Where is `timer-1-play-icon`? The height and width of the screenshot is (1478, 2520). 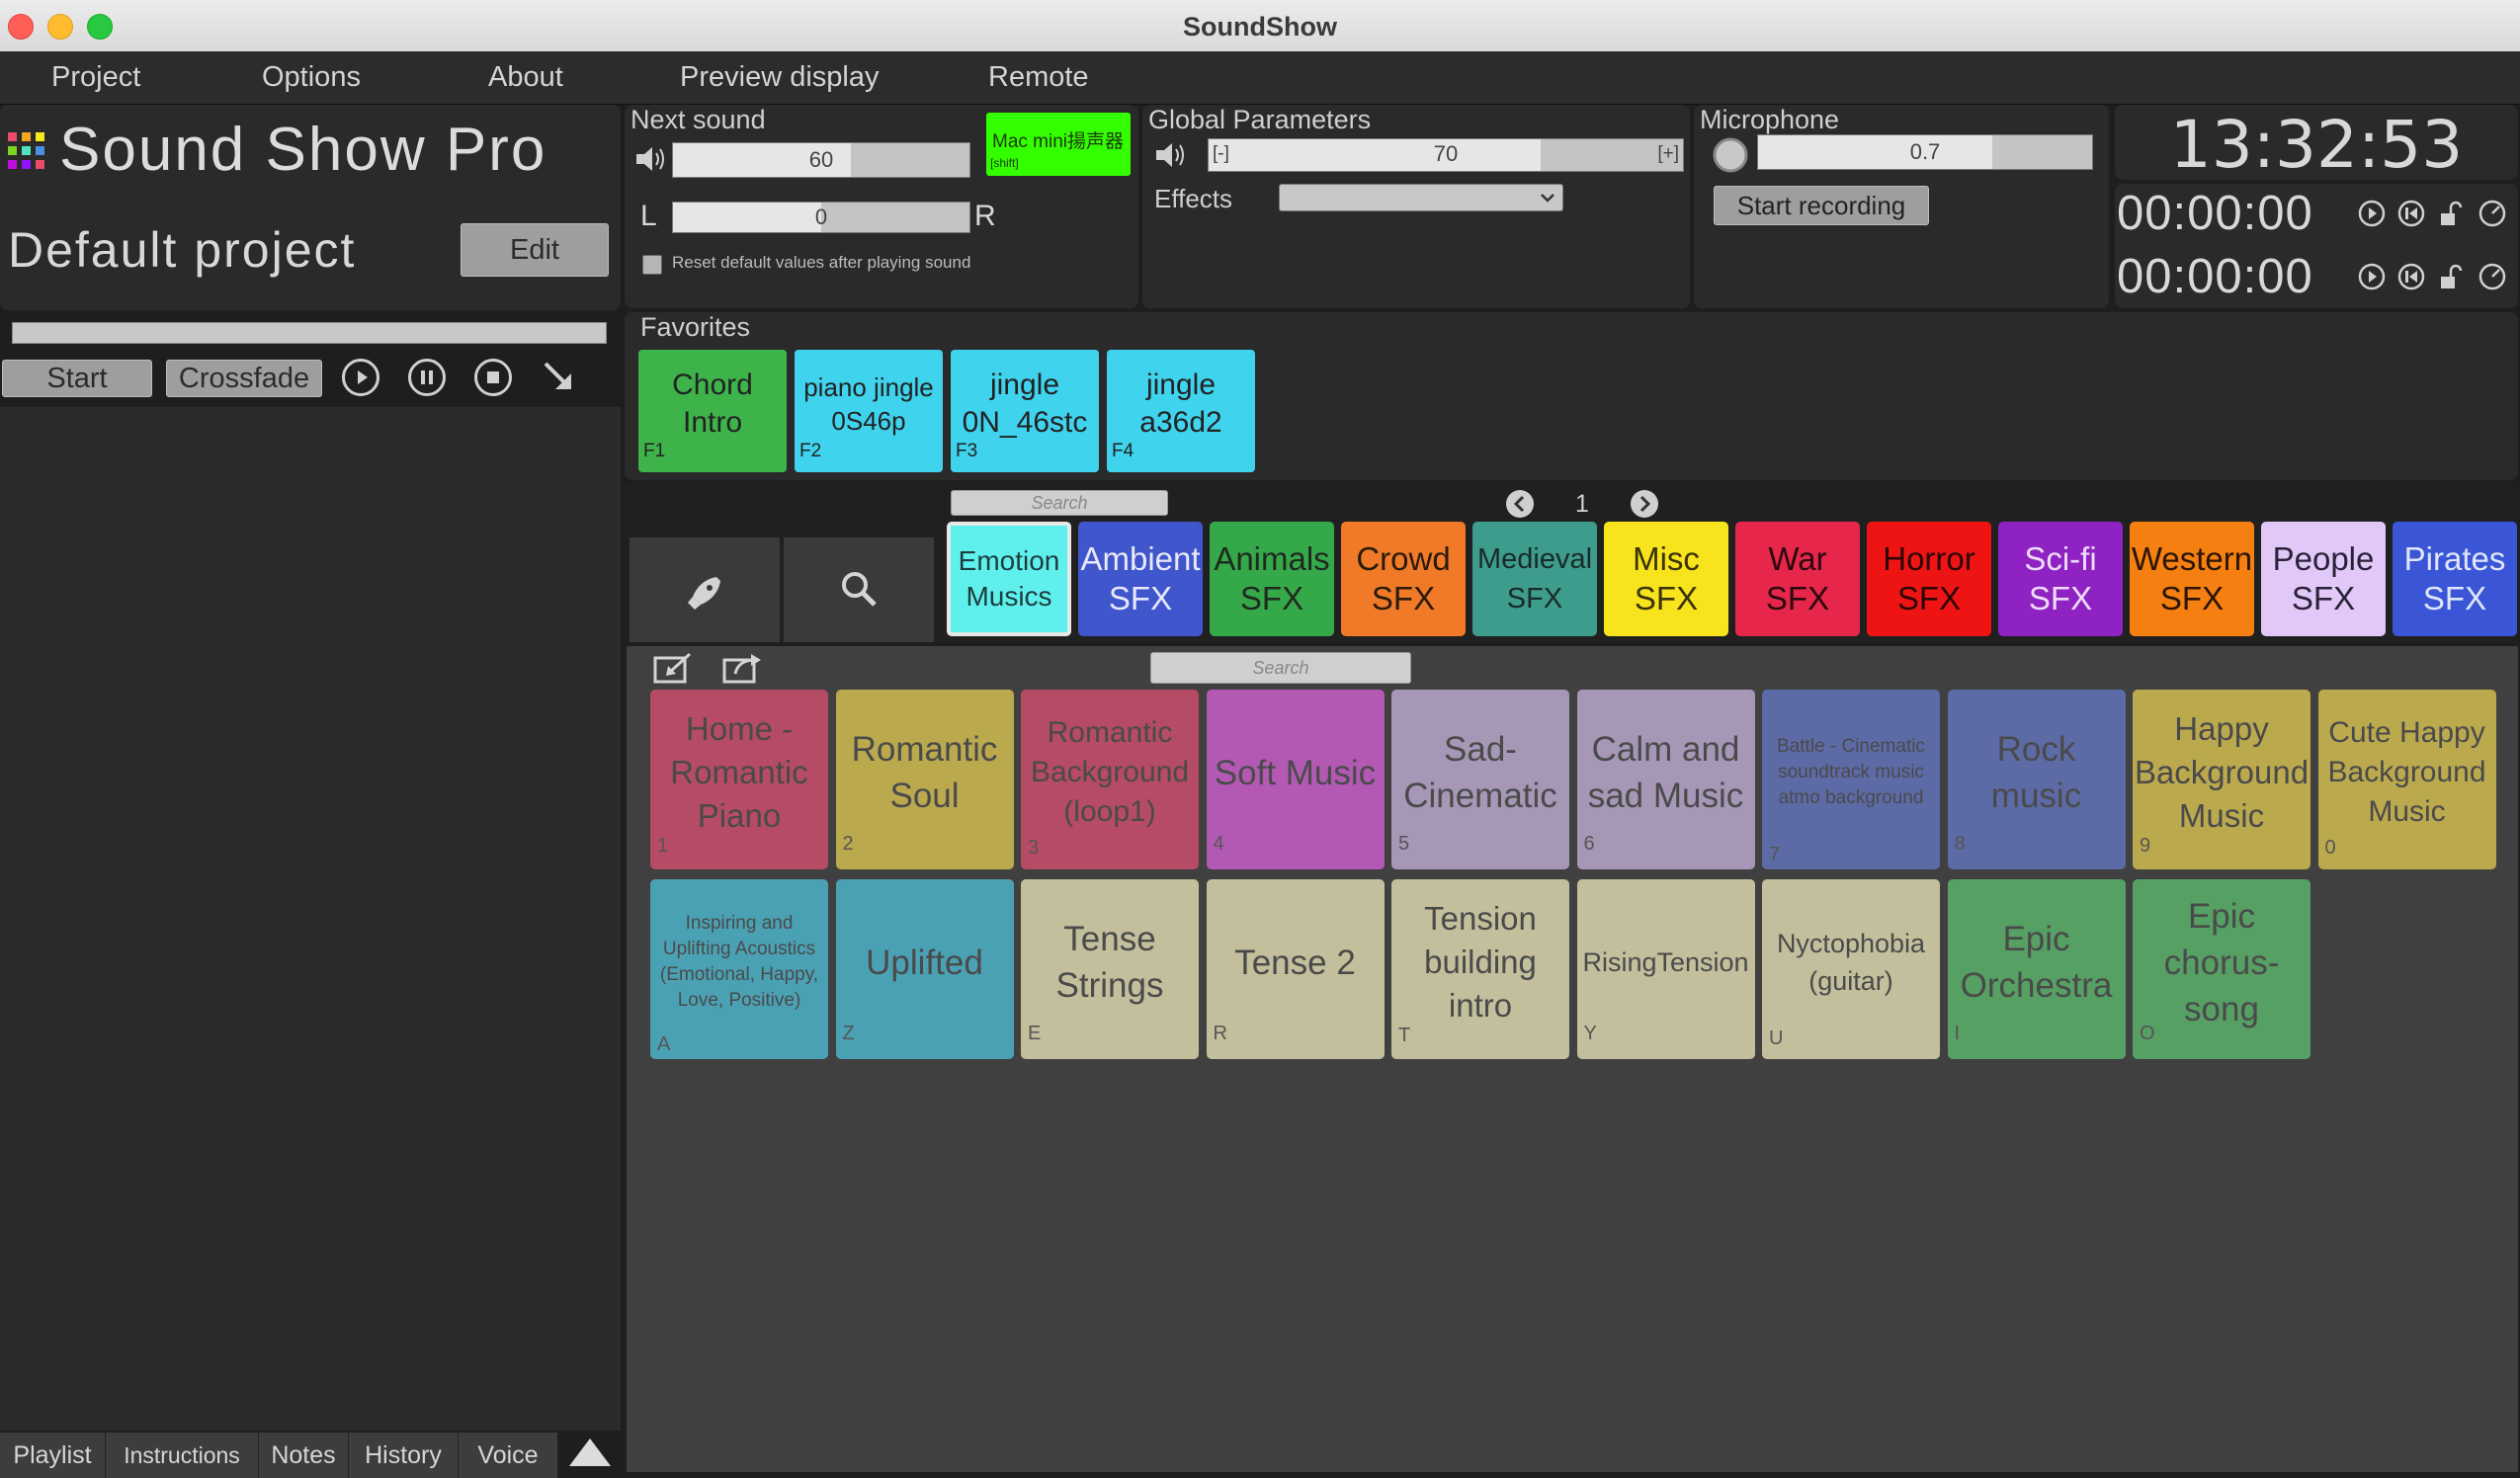 timer-1-play-icon is located at coordinates (2372, 213).